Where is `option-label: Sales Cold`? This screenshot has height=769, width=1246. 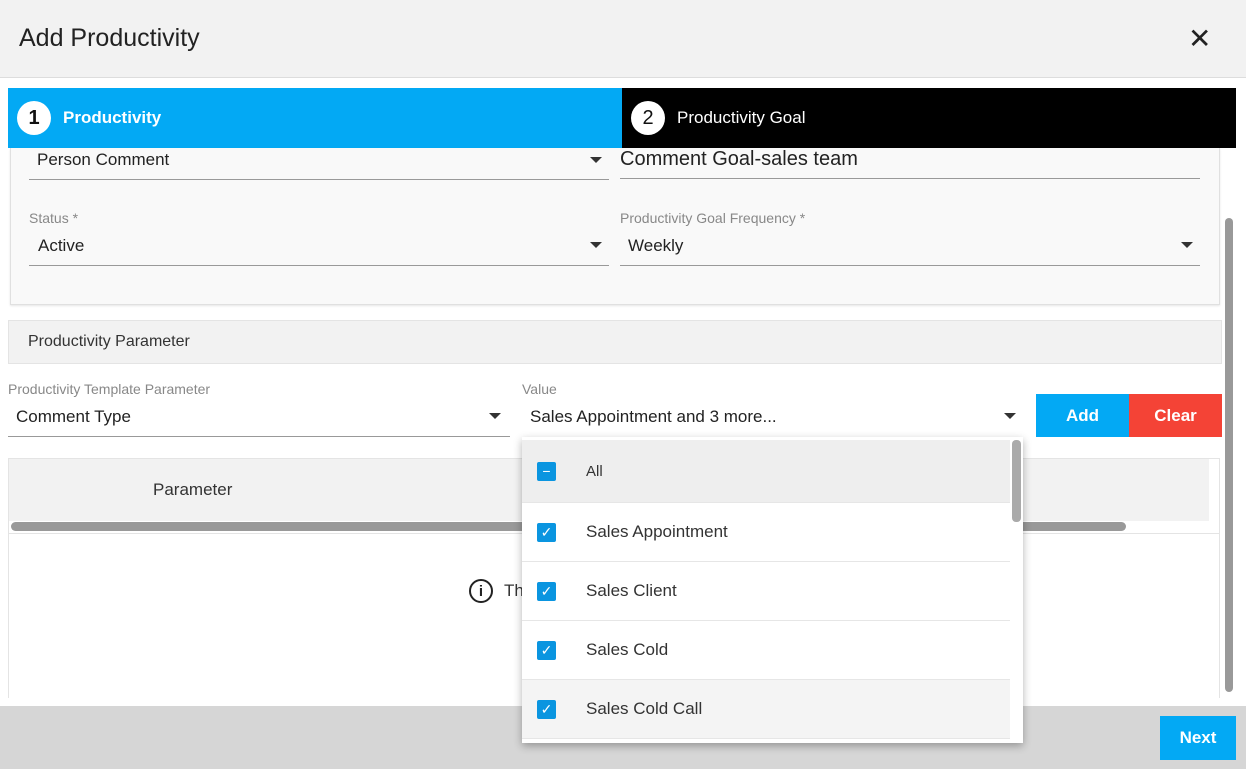
option-label: Sales Cold is located at coordinates (627, 649).